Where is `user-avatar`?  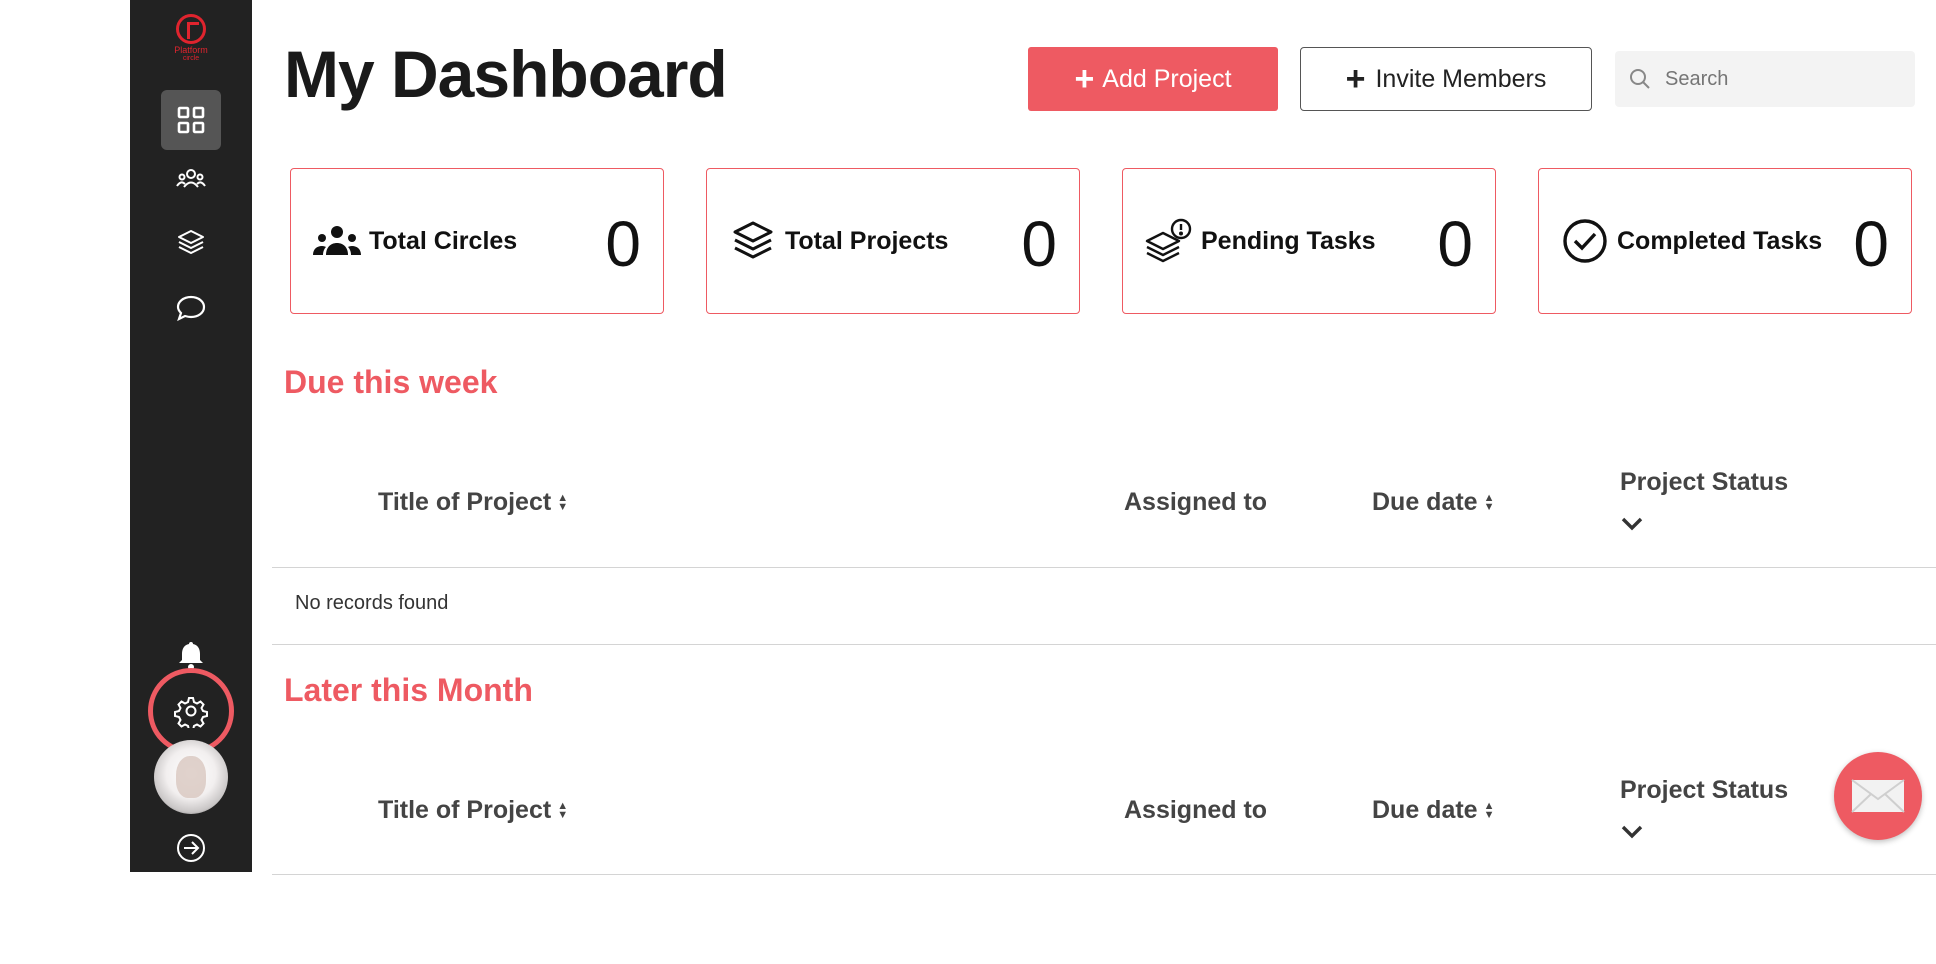 user-avatar is located at coordinates (191, 777).